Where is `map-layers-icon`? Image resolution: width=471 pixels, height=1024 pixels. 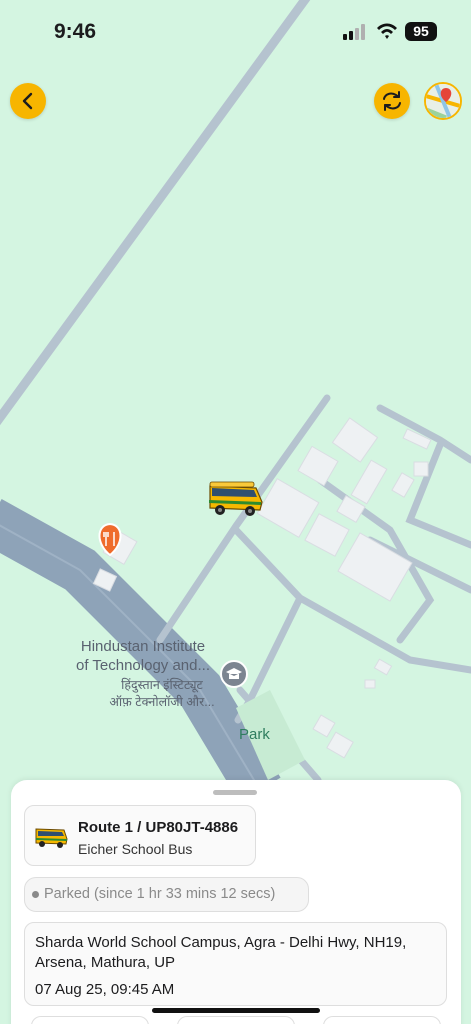 map-layers-icon is located at coordinates (443, 101).